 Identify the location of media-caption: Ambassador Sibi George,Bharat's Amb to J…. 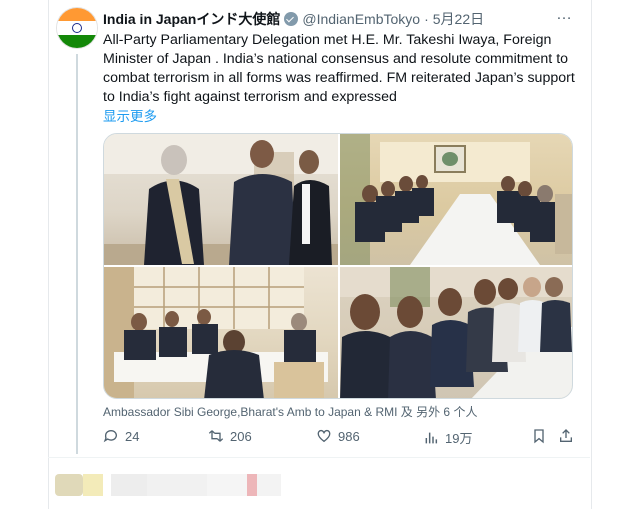
(290, 411).